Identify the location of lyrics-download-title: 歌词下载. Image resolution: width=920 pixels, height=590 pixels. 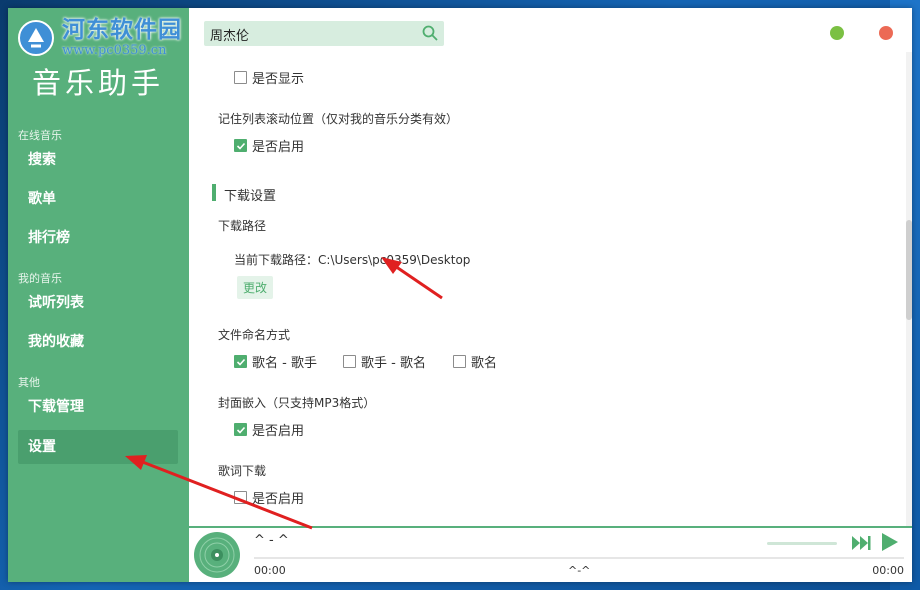
(242, 471).